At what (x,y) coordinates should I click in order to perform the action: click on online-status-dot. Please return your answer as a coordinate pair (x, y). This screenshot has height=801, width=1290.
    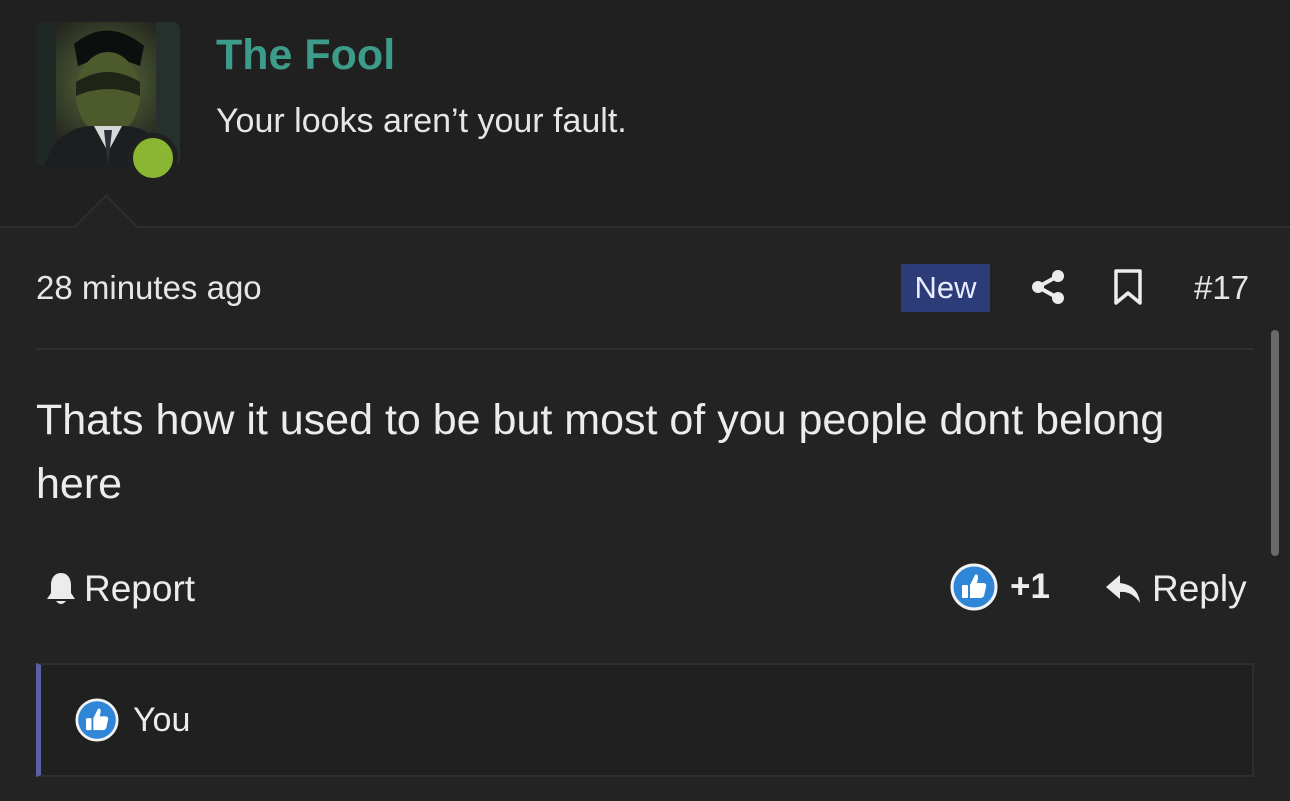
    Looking at the image, I should click on (153, 158).